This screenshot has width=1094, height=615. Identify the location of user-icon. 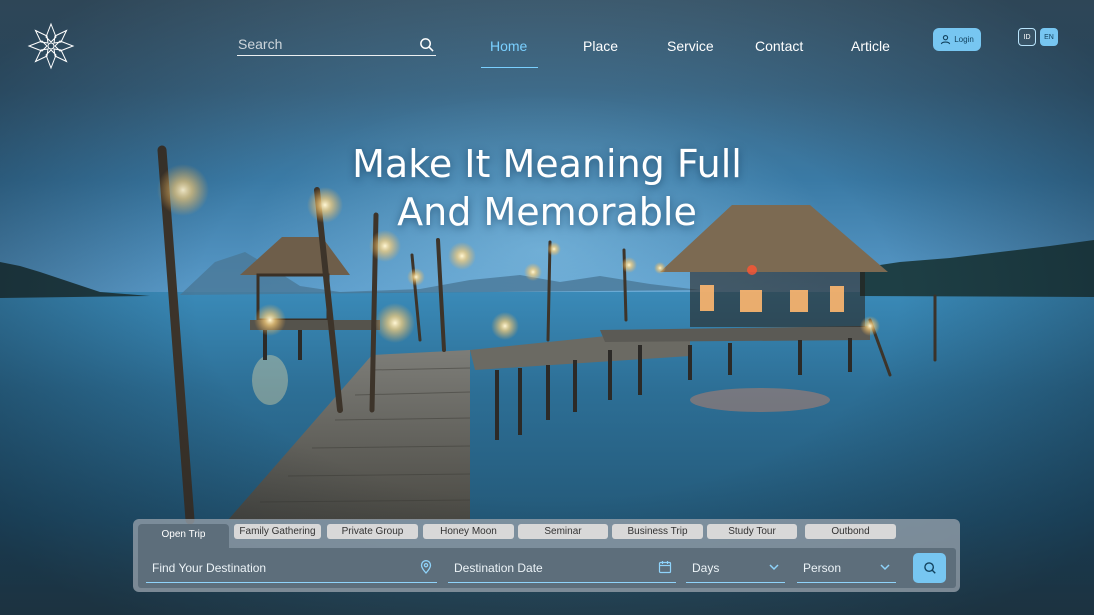
(946, 40).